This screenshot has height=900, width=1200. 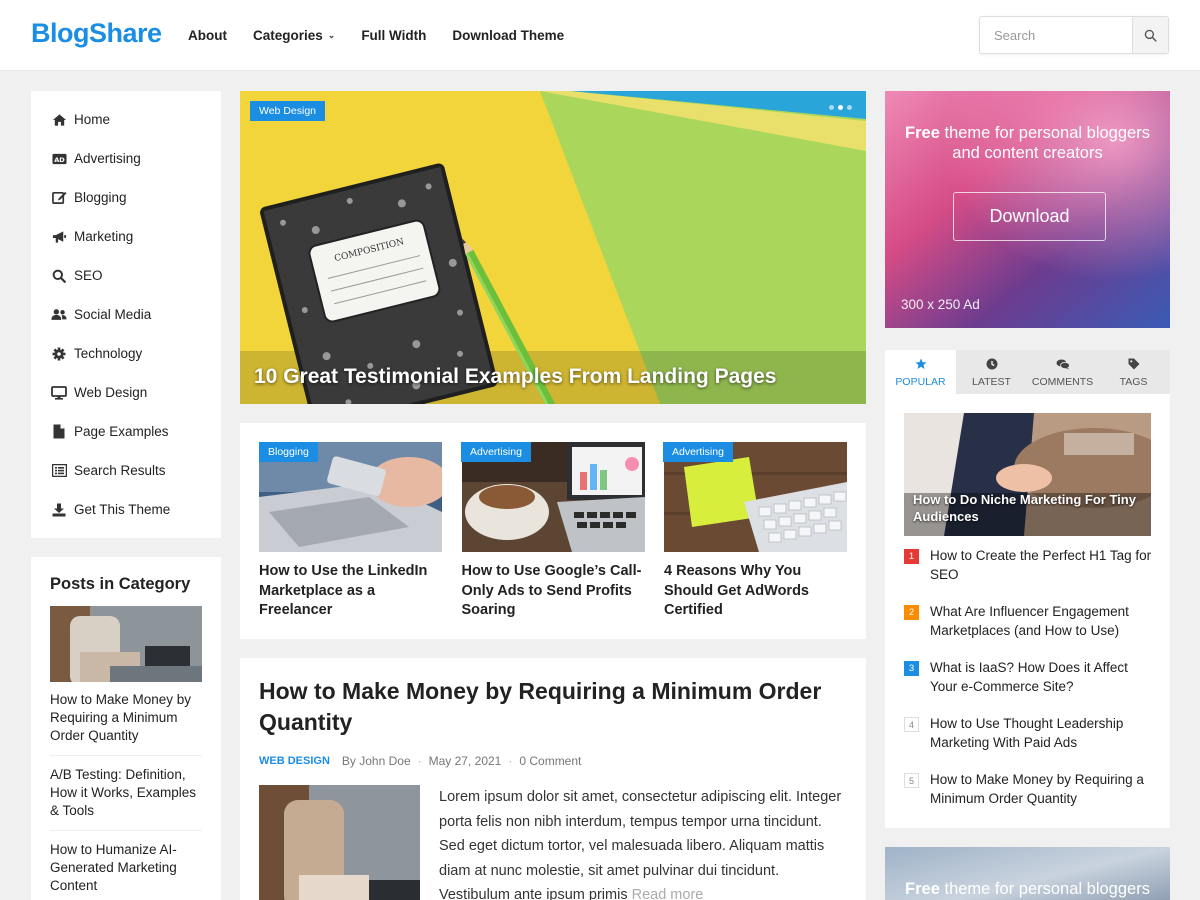 I want to click on post-author: By John Doe, so click(x=376, y=761).